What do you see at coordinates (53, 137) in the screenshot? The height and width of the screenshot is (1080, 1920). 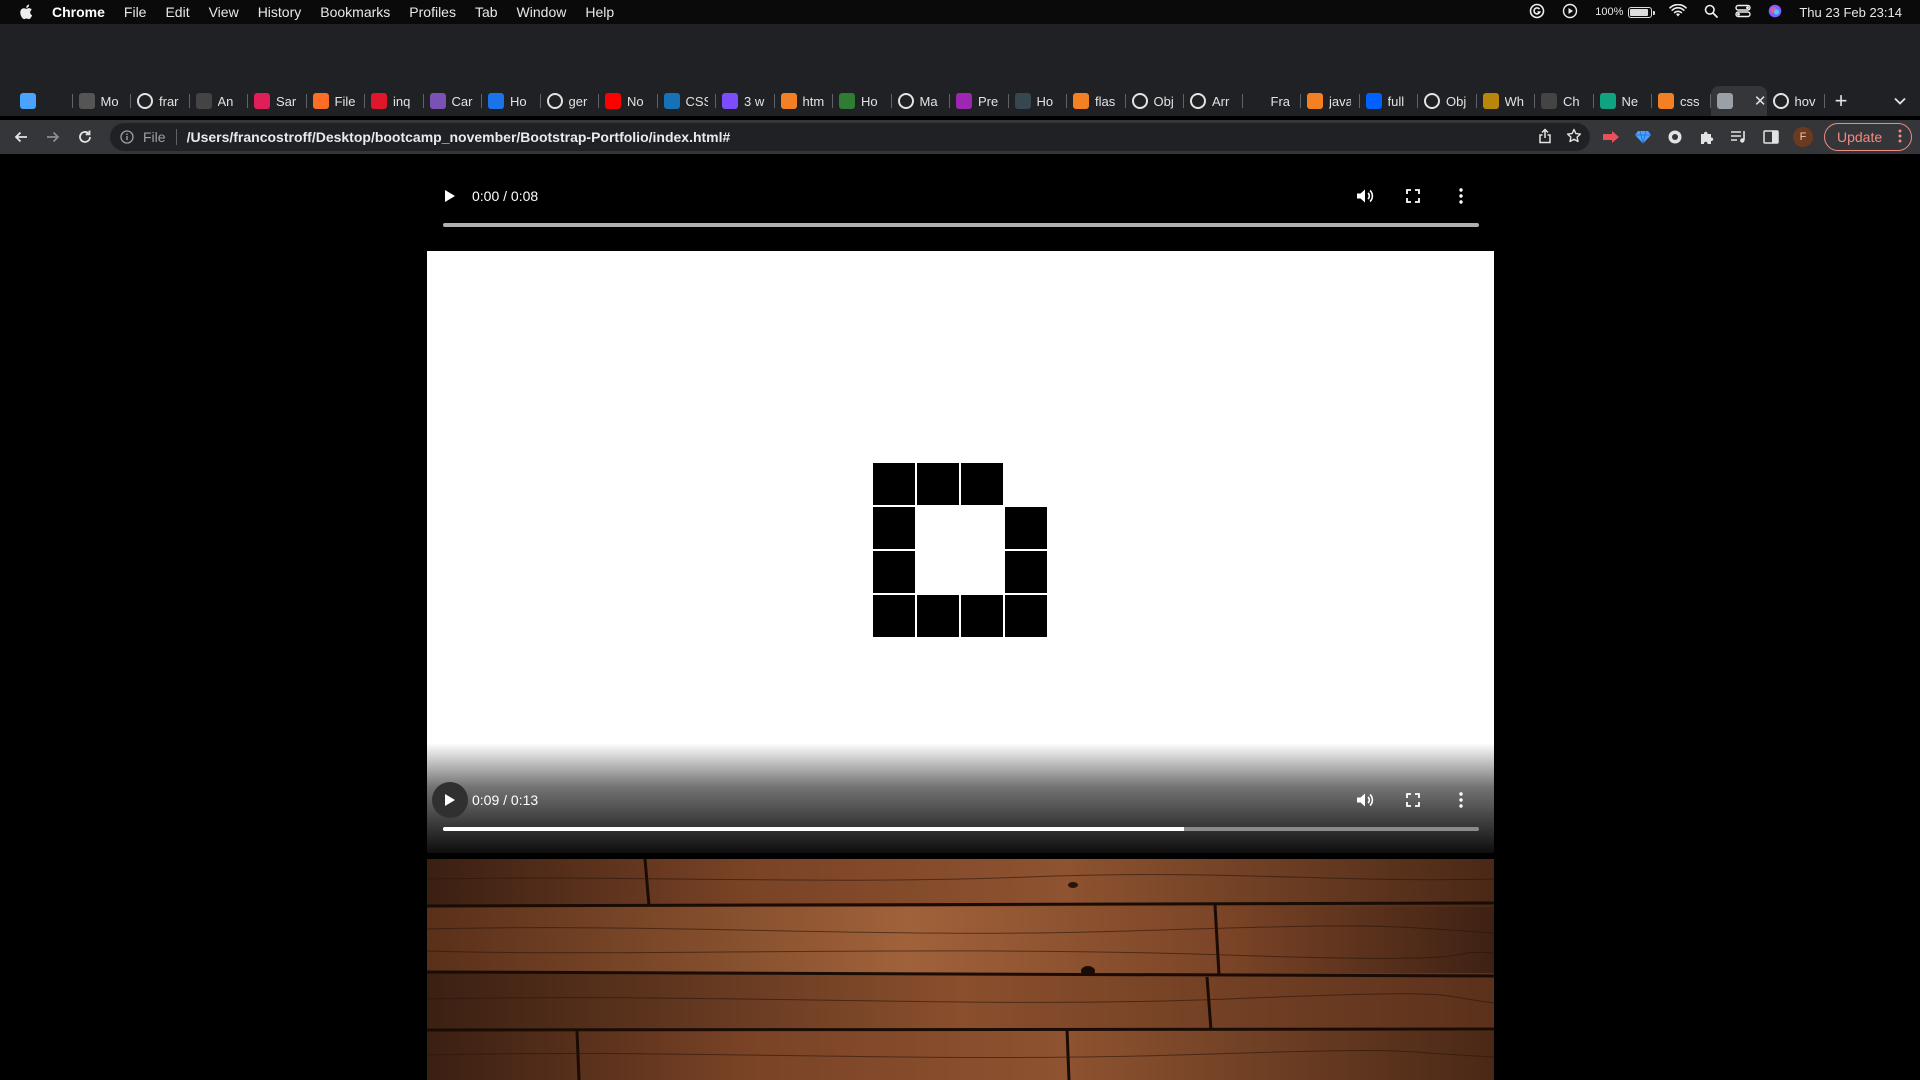 I see `forward-arrow-icon` at bounding box center [53, 137].